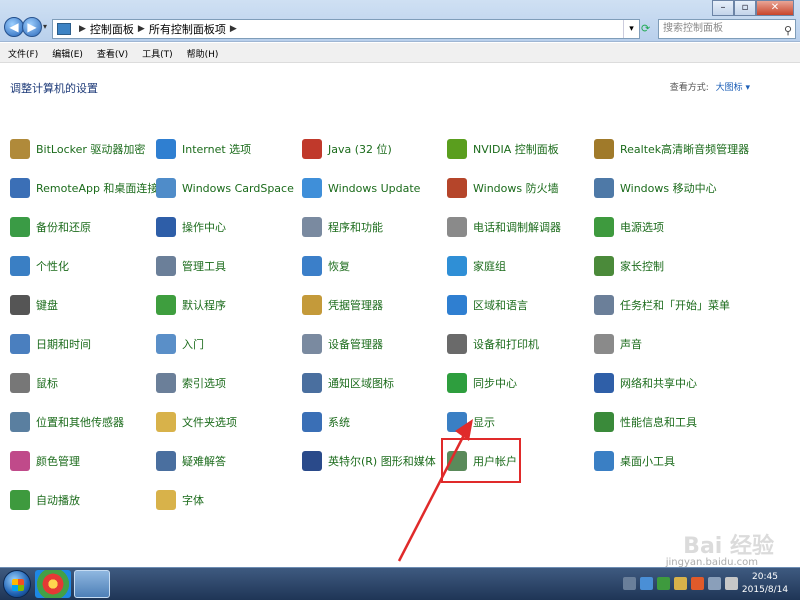 This screenshot has height=600, width=800. Describe the element at coordinates (666, 266) in the screenshot. I see `control-panel-item: 家长控制` at that location.